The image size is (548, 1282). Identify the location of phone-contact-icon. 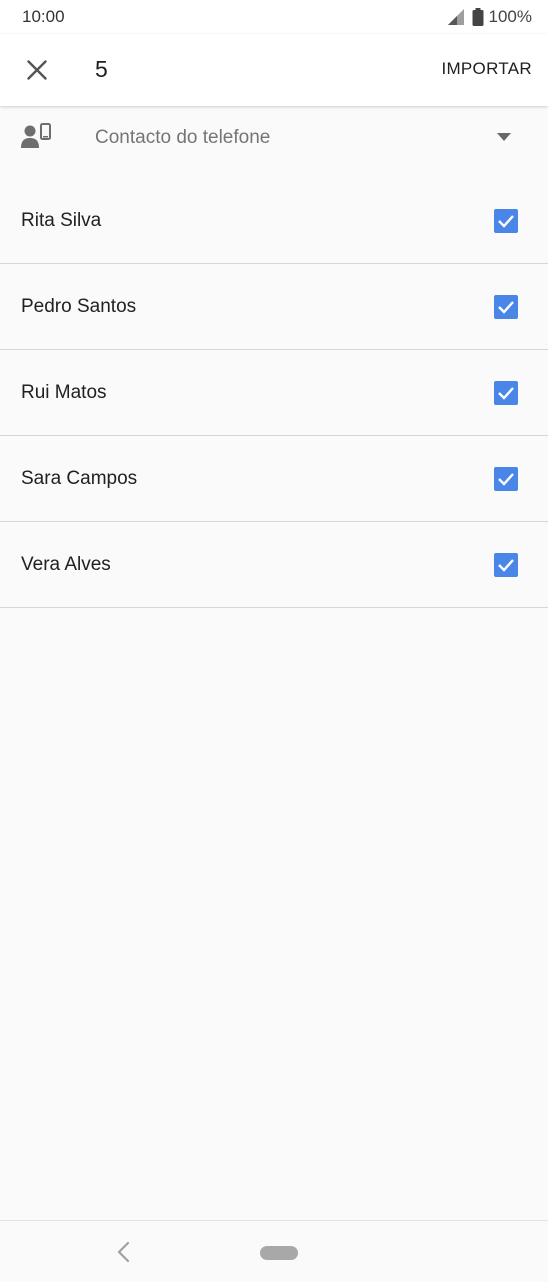
(36, 135).